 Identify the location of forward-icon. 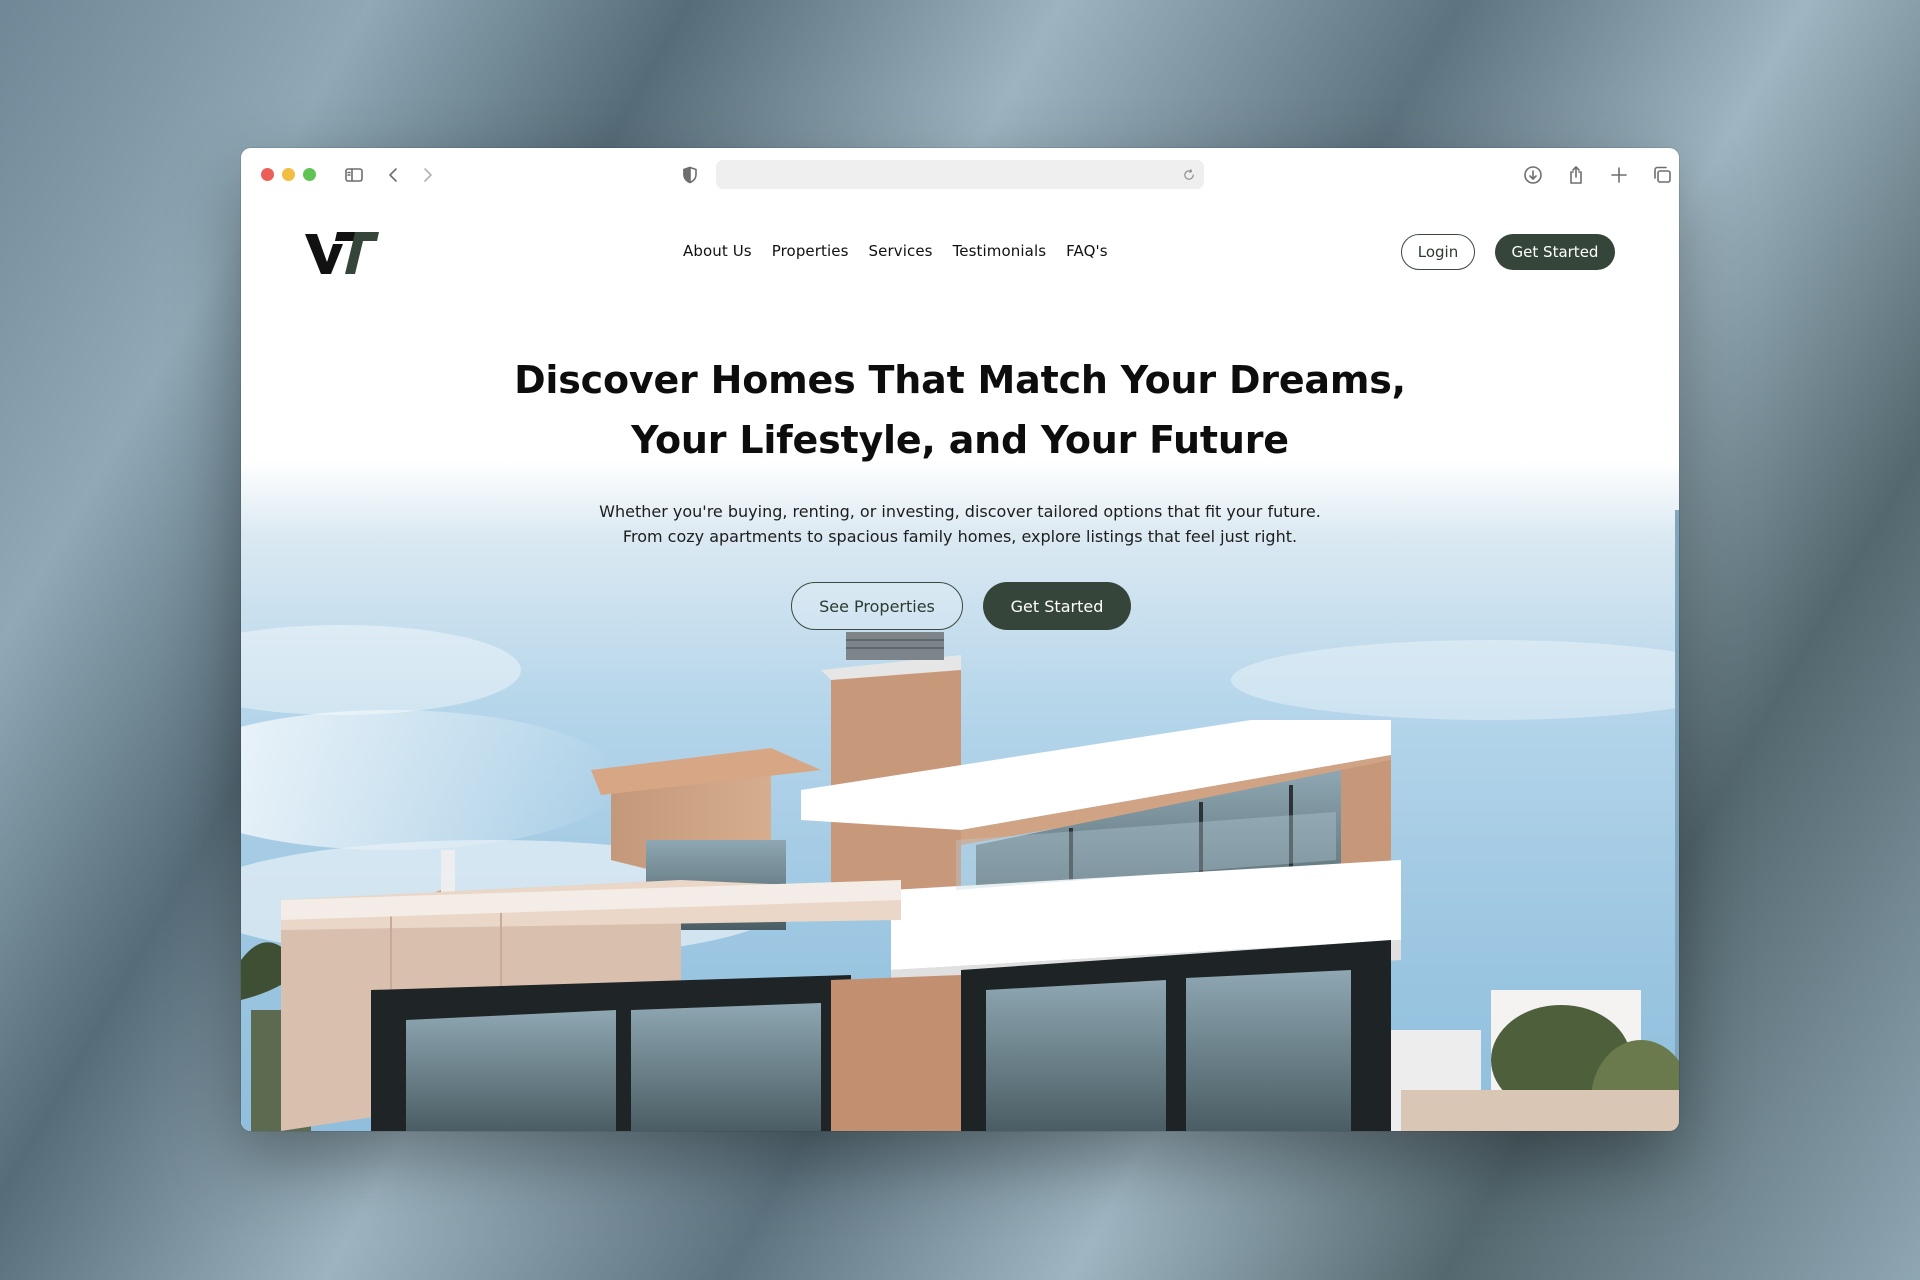
(427, 175).